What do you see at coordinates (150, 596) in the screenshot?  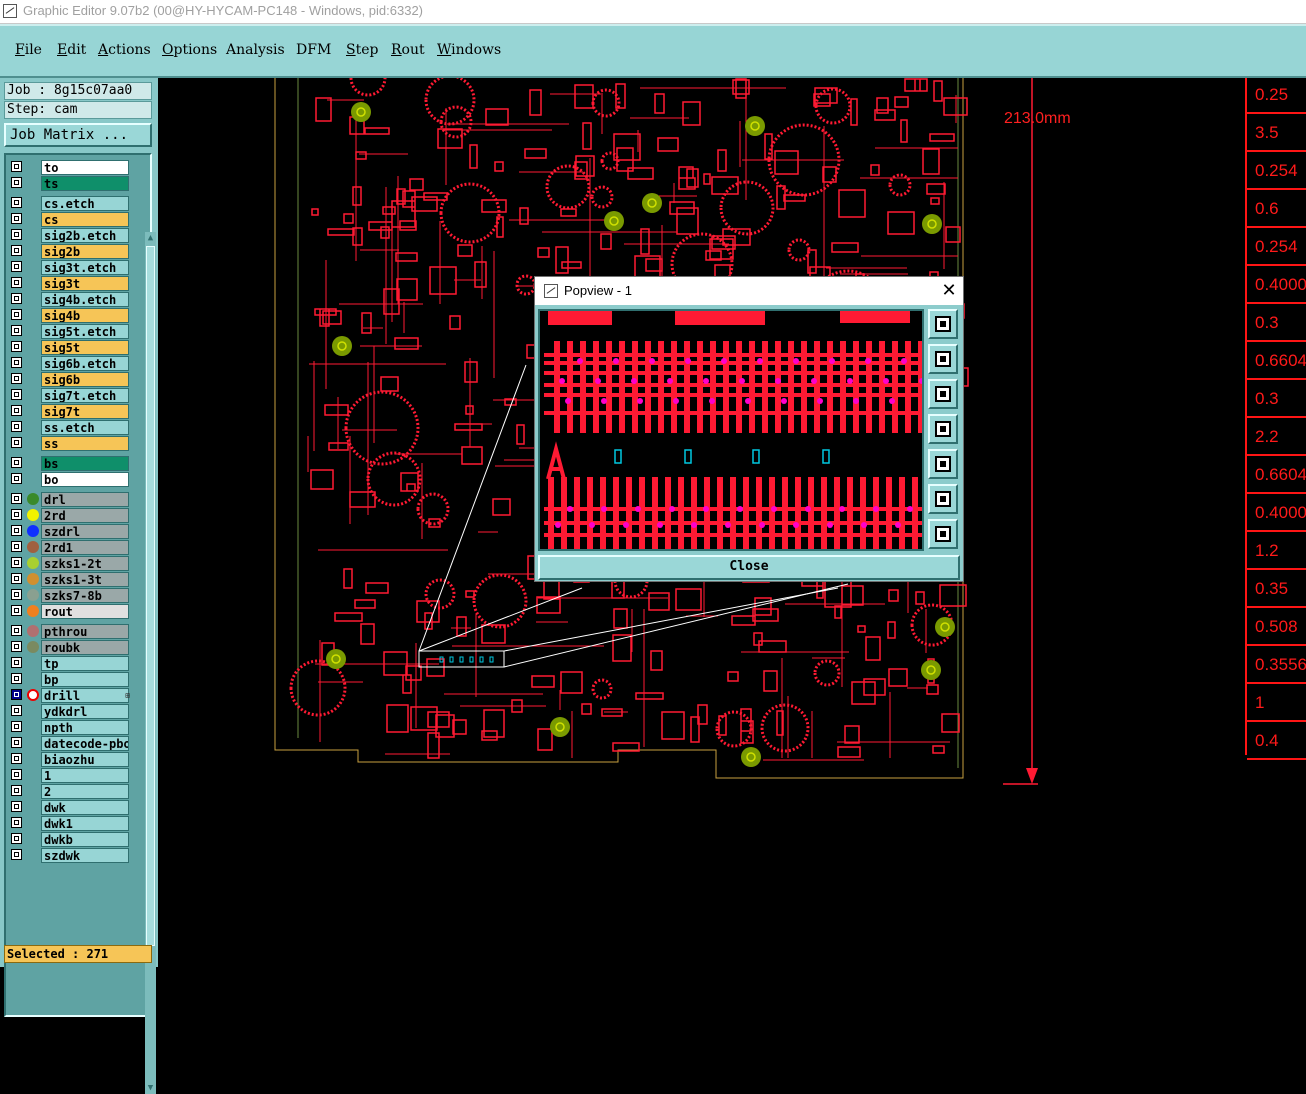 I see `scrollbar-thumb` at bounding box center [150, 596].